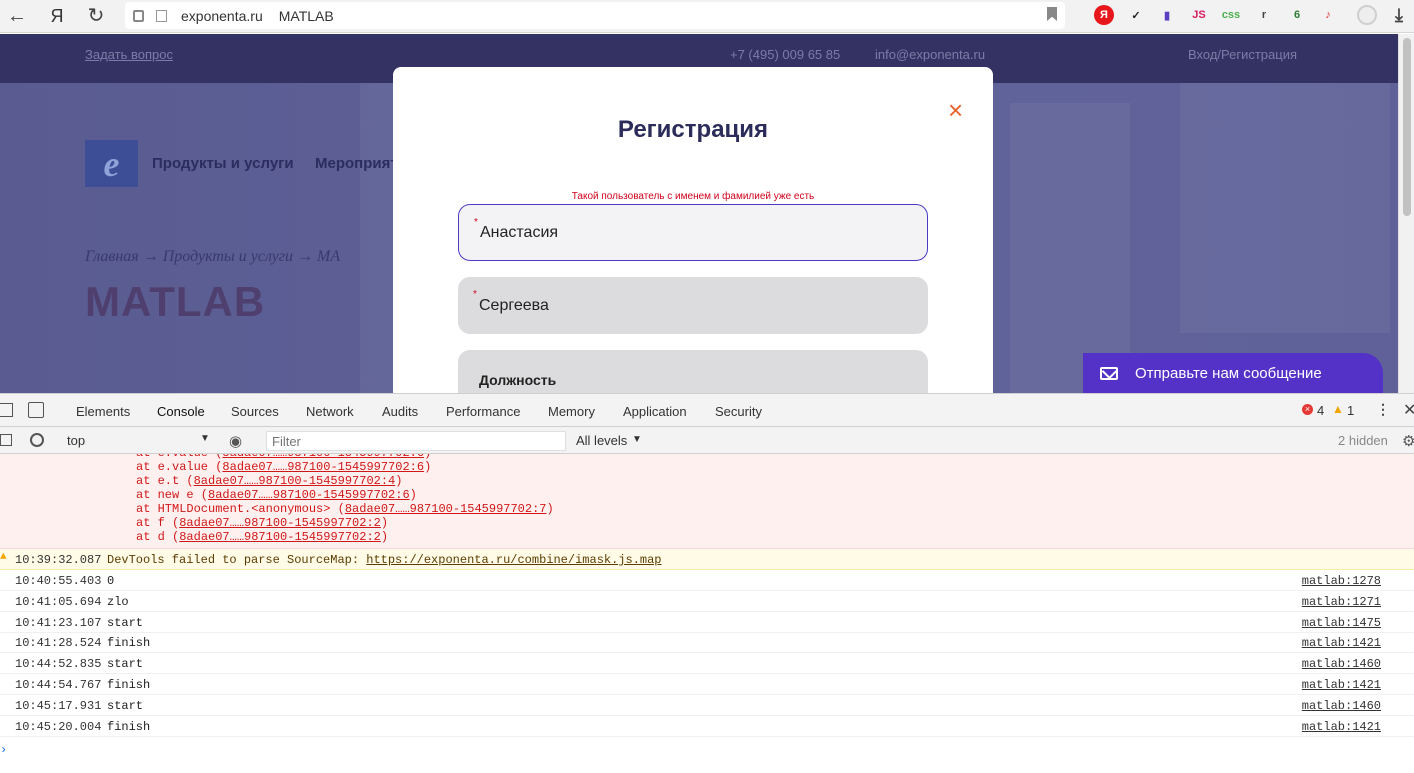  What do you see at coordinates (595, 15) in the screenshot?
I see `address-bar: exponenta.ru MATLAB` at bounding box center [595, 15].